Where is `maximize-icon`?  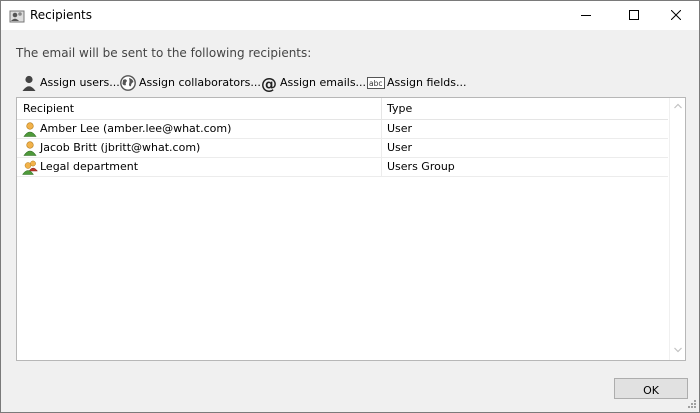
maximize-icon is located at coordinates (634, 15).